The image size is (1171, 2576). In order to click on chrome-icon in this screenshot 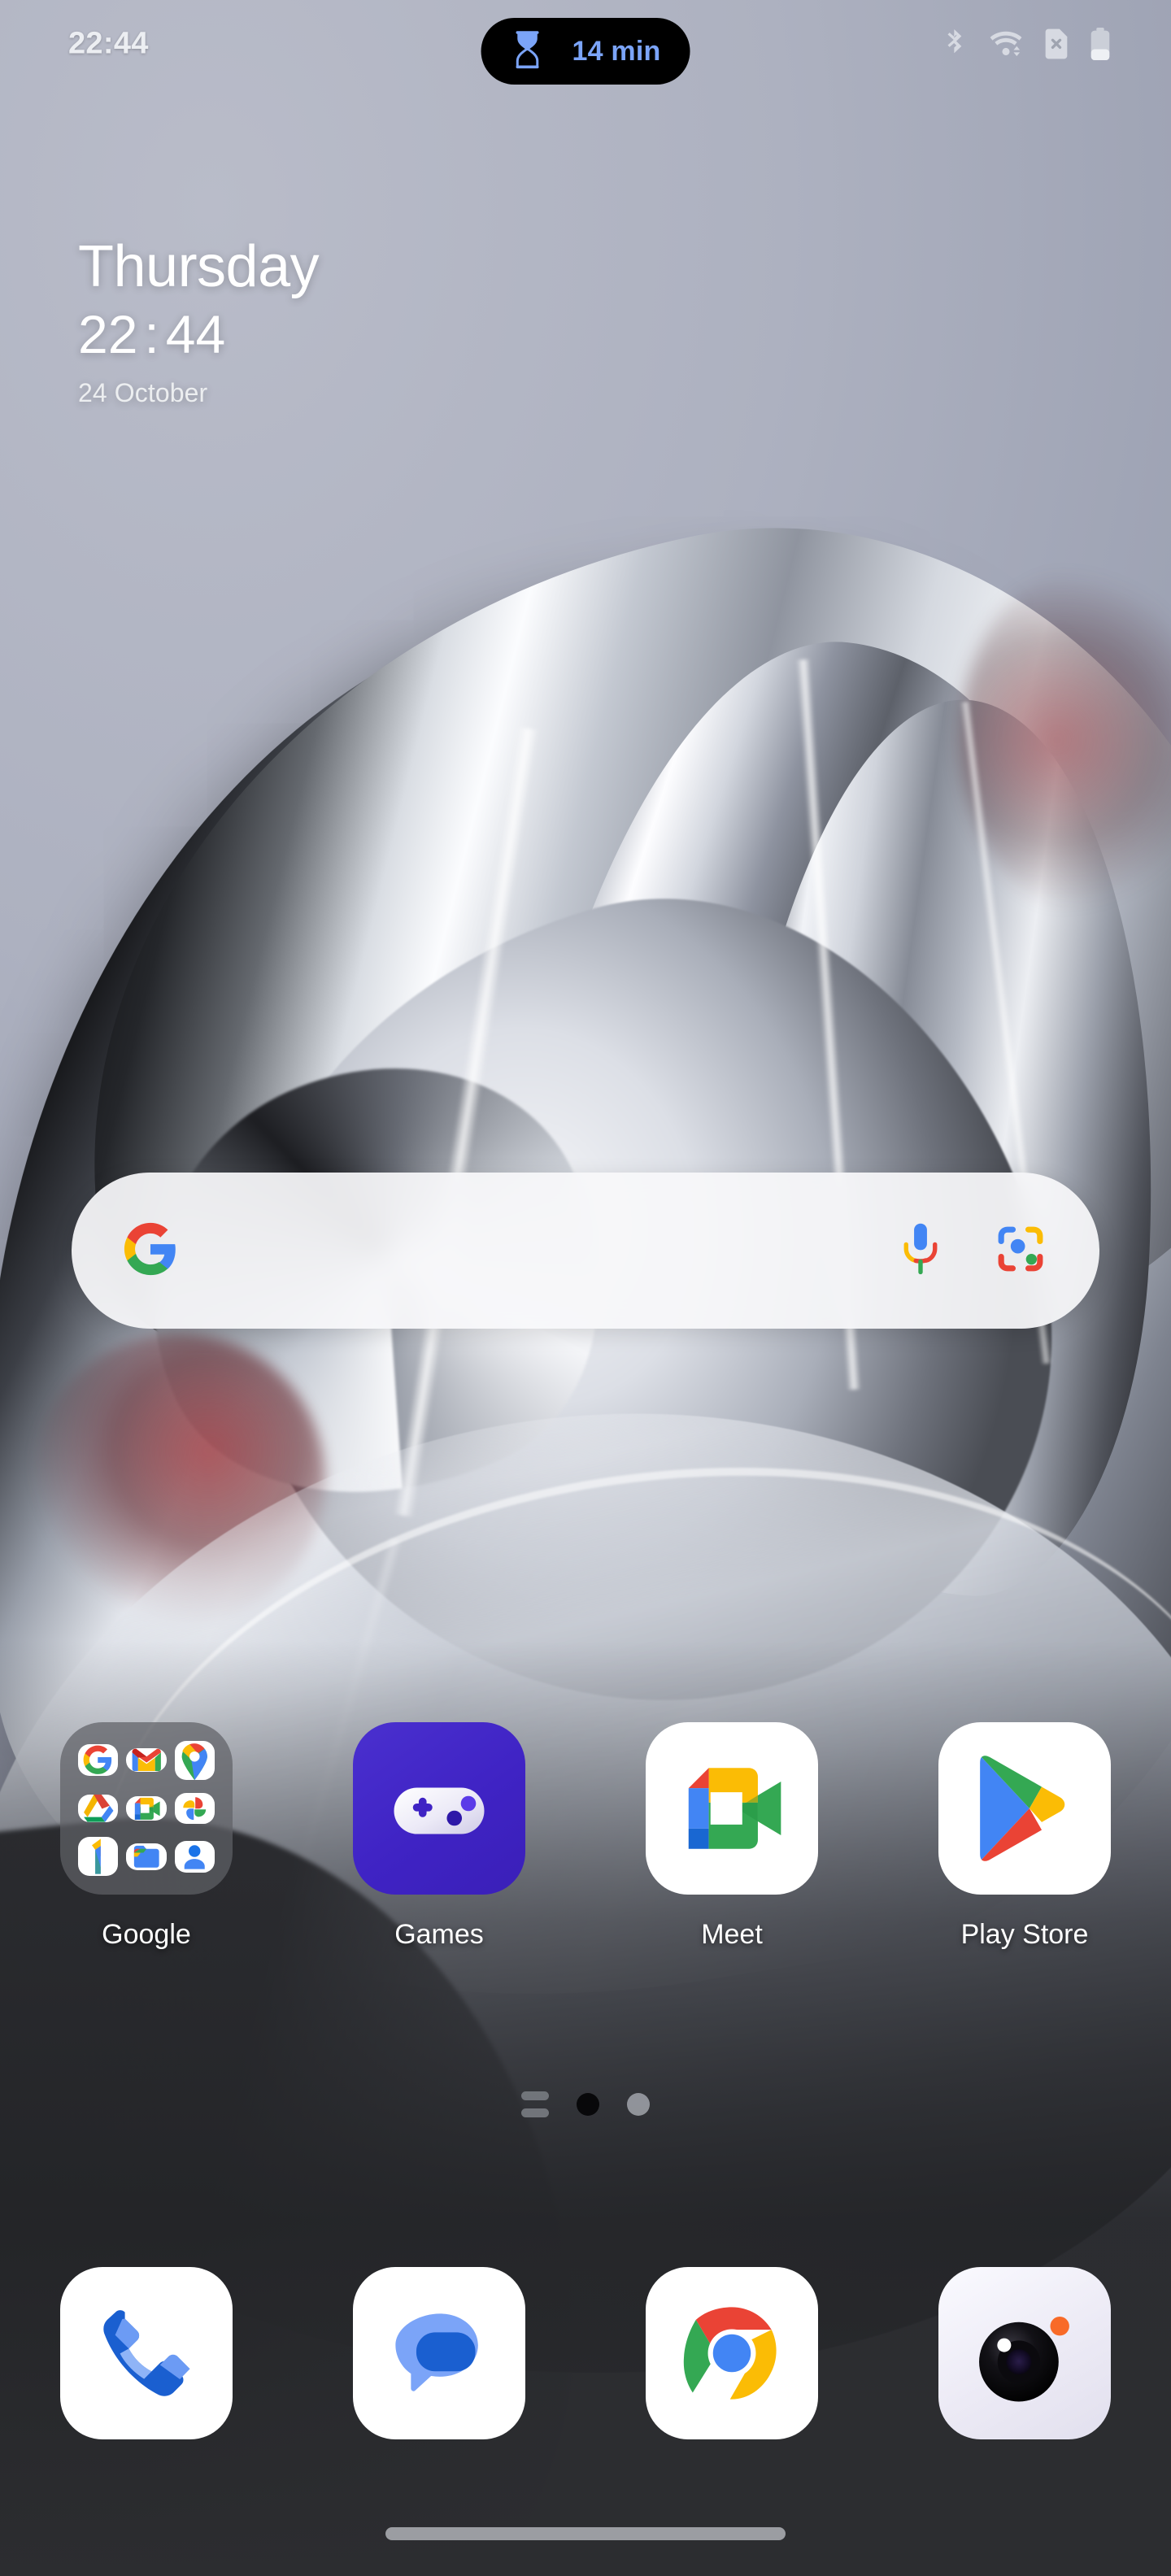, I will do `click(732, 2353)`.